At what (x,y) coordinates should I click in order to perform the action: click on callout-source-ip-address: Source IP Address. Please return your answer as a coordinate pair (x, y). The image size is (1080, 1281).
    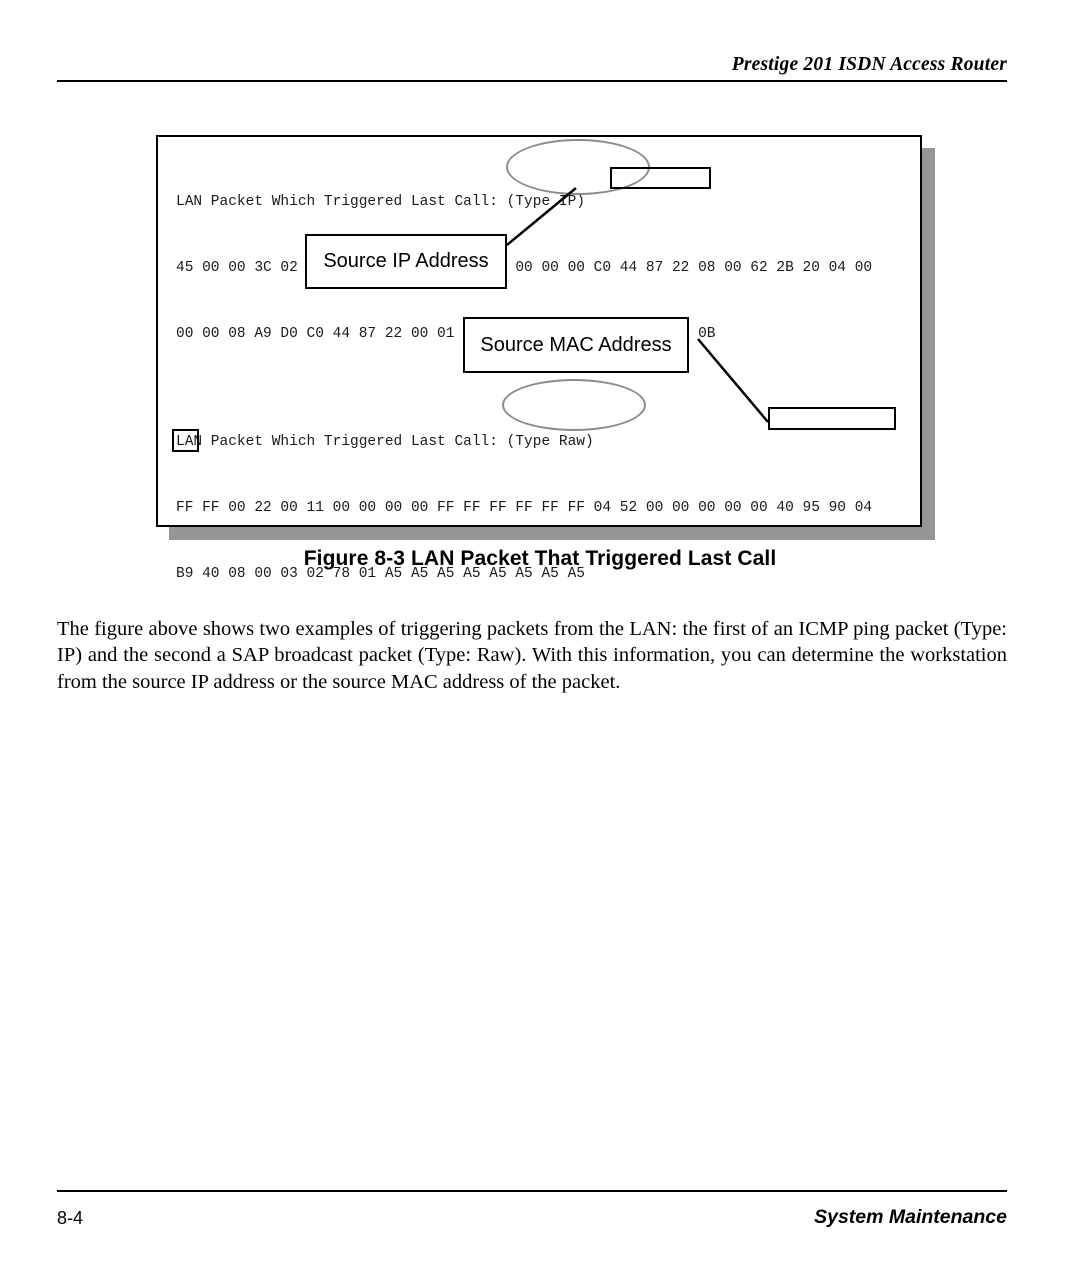
    Looking at the image, I should click on (406, 261).